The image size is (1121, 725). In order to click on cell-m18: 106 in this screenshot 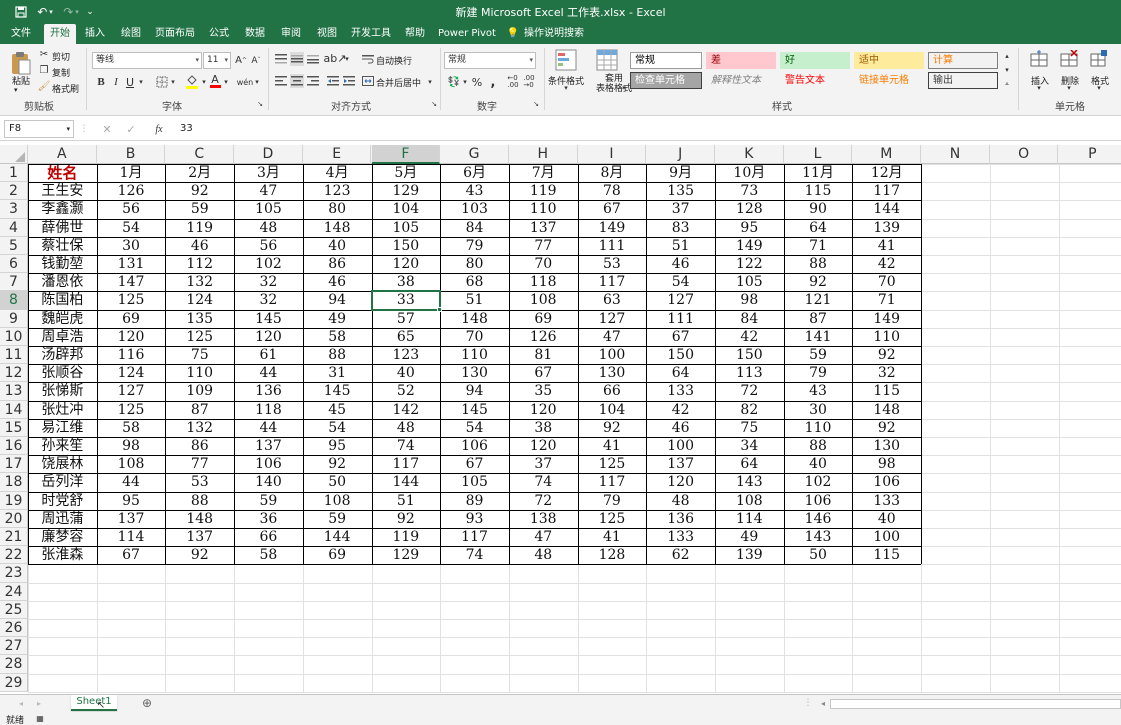, I will do `click(886, 482)`.